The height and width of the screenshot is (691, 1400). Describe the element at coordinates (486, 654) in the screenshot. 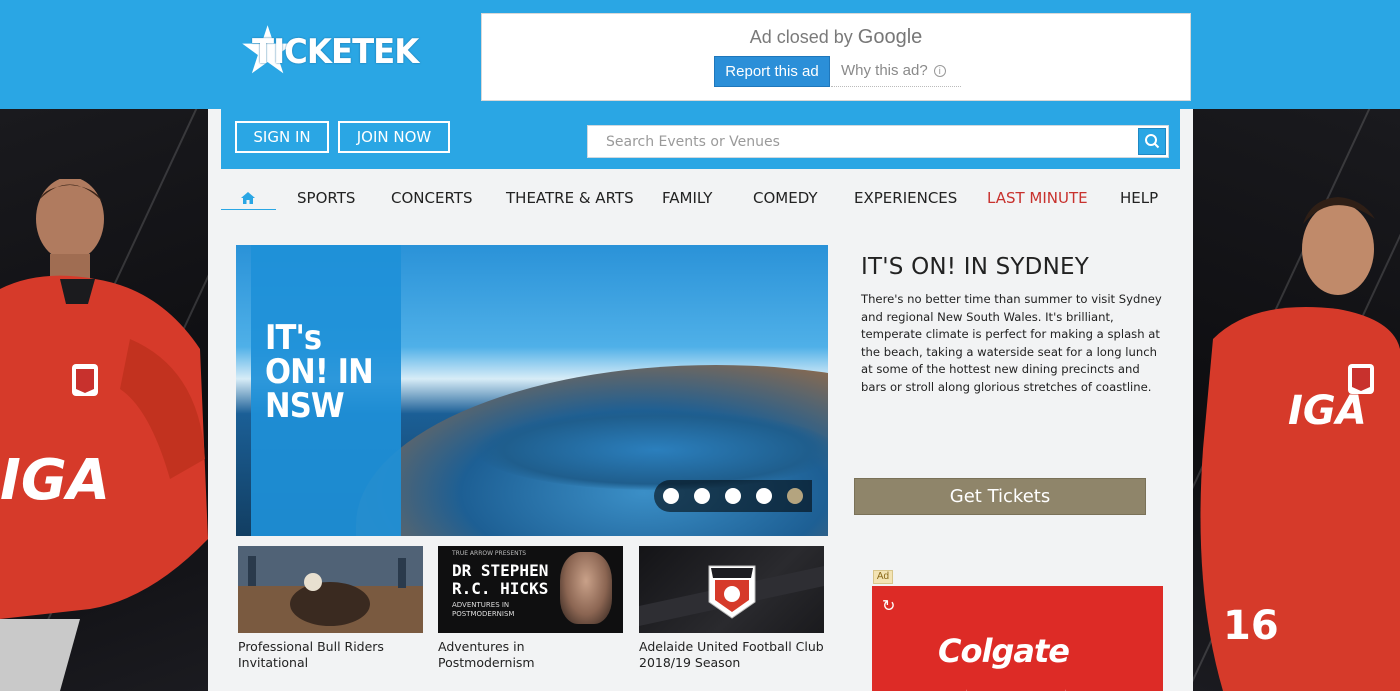

I see `event-caption: Adventures in Postmodernism` at that location.